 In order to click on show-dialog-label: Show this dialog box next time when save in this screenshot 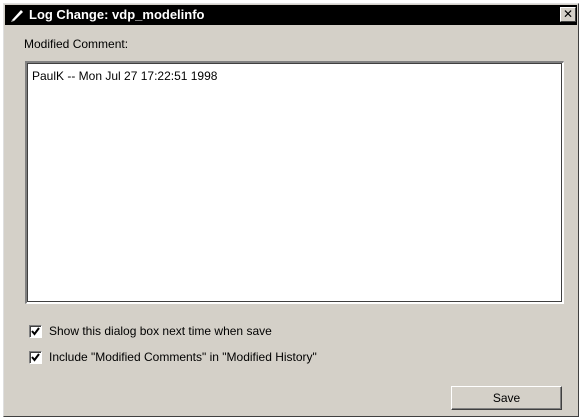, I will do `click(160, 331)`.